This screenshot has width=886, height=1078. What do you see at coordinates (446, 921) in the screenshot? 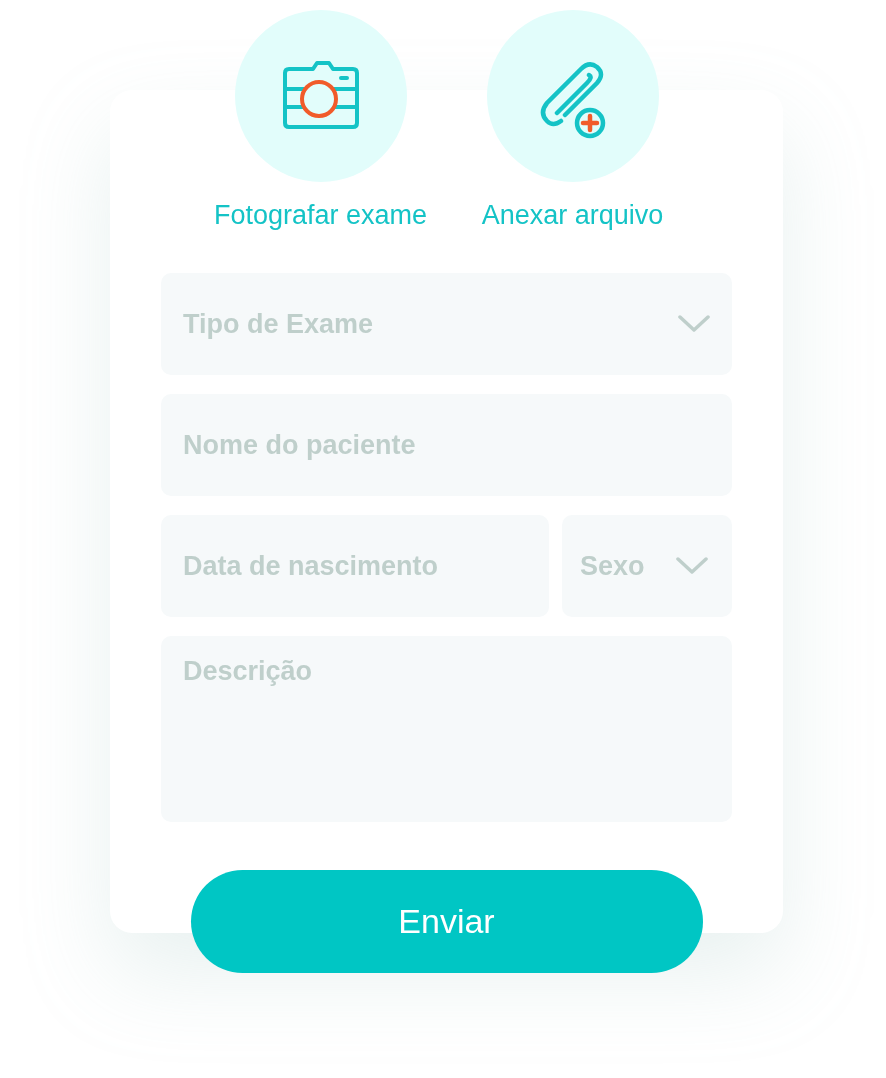
I see `submit-button: Enviar` at bounding box center [446, 921].